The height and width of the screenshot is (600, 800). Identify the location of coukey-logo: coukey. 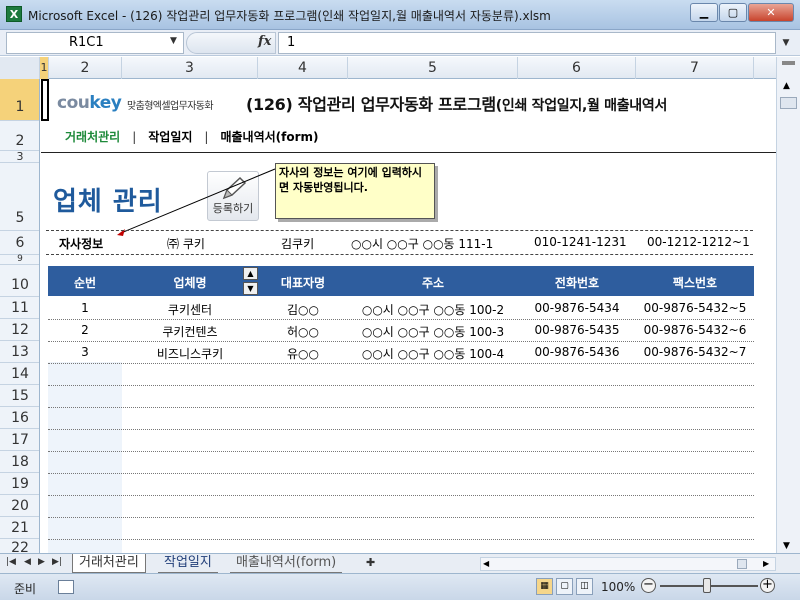
(89, 103).